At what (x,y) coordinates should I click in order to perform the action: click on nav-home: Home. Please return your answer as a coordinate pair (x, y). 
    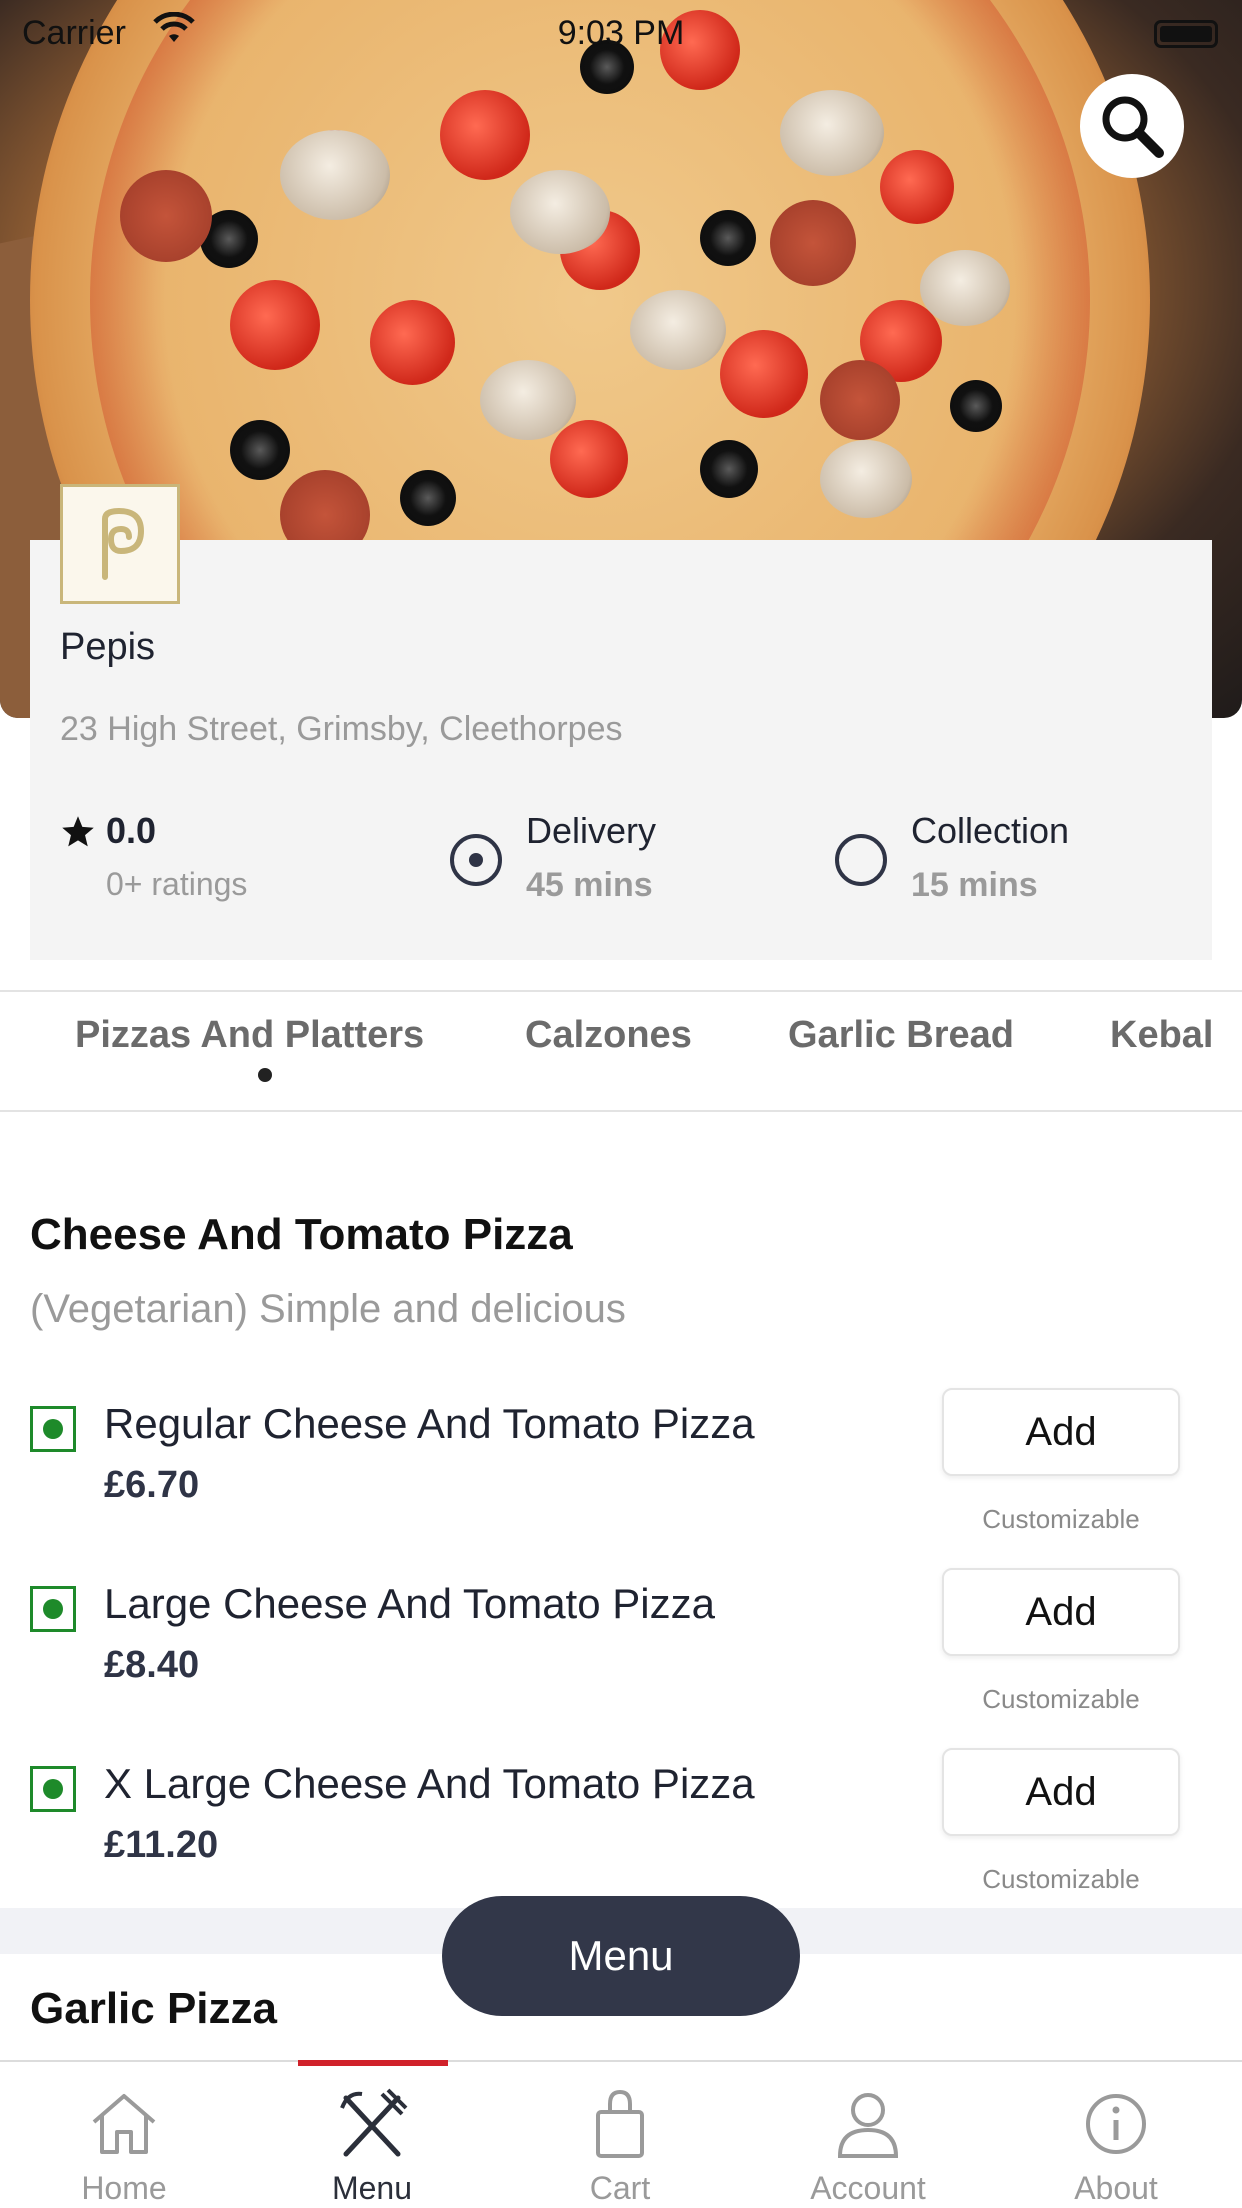
    Looking at the image, I should click on (124, 2135).